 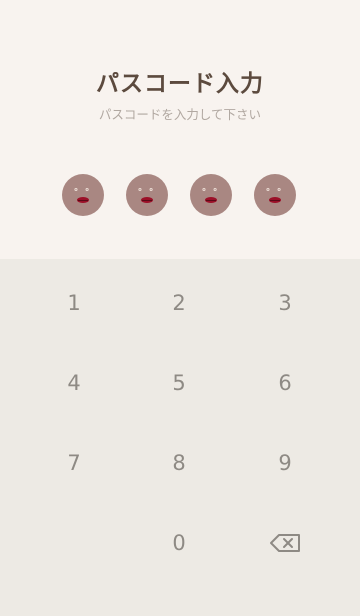 What do you see at coordinates (180, 84) in the screenshot?
I see `page-title: パスコード入力` at bounding box center [180, 84].